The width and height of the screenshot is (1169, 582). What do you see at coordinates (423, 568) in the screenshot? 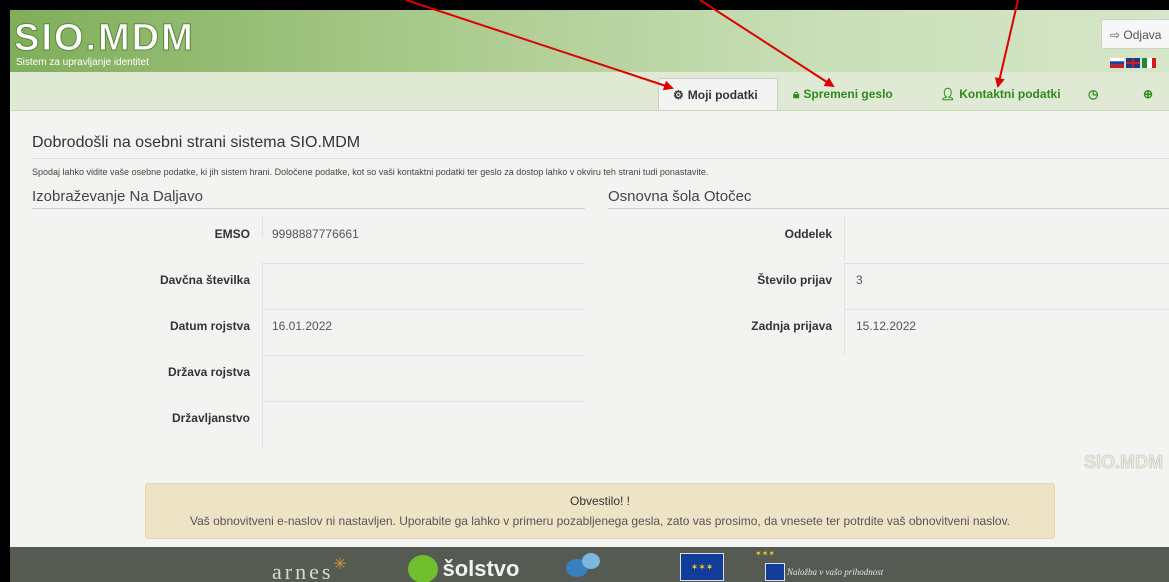
I see `solstvo-leaf-icon` at bounding box center [423, 568].